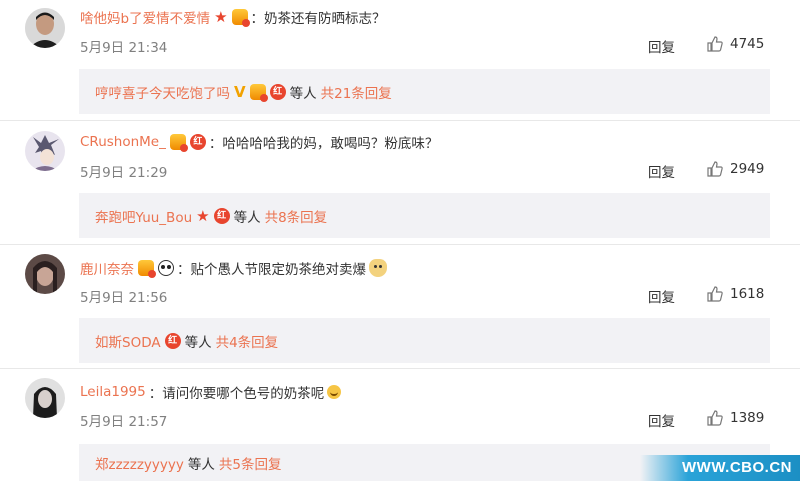 The height and width of the screenshot is (481, 800). Describe the element at coordinates (124, 298) in the screenshot. I see `comment-time: 5月9日 21:56` at that location.